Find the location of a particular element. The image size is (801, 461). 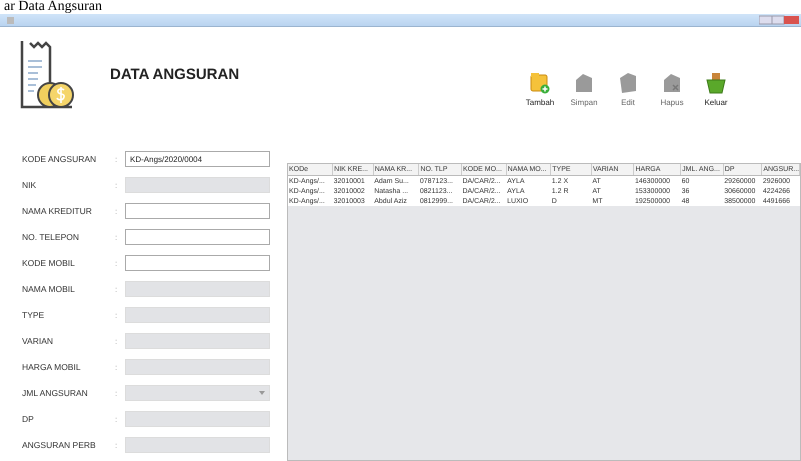

field-label: VARIAN is located at coordinates (38, 341).